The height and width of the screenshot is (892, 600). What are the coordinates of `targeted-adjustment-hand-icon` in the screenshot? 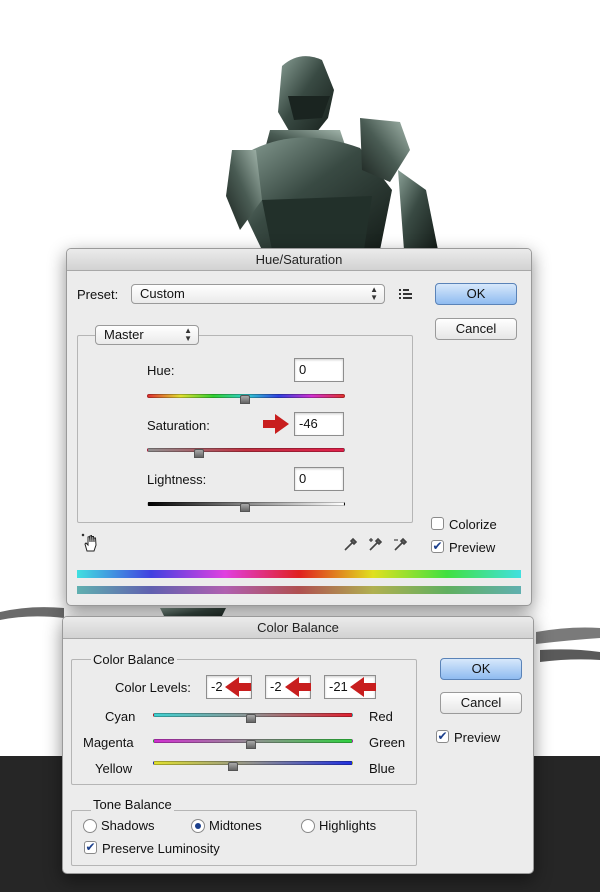 It's located at (91, 543).